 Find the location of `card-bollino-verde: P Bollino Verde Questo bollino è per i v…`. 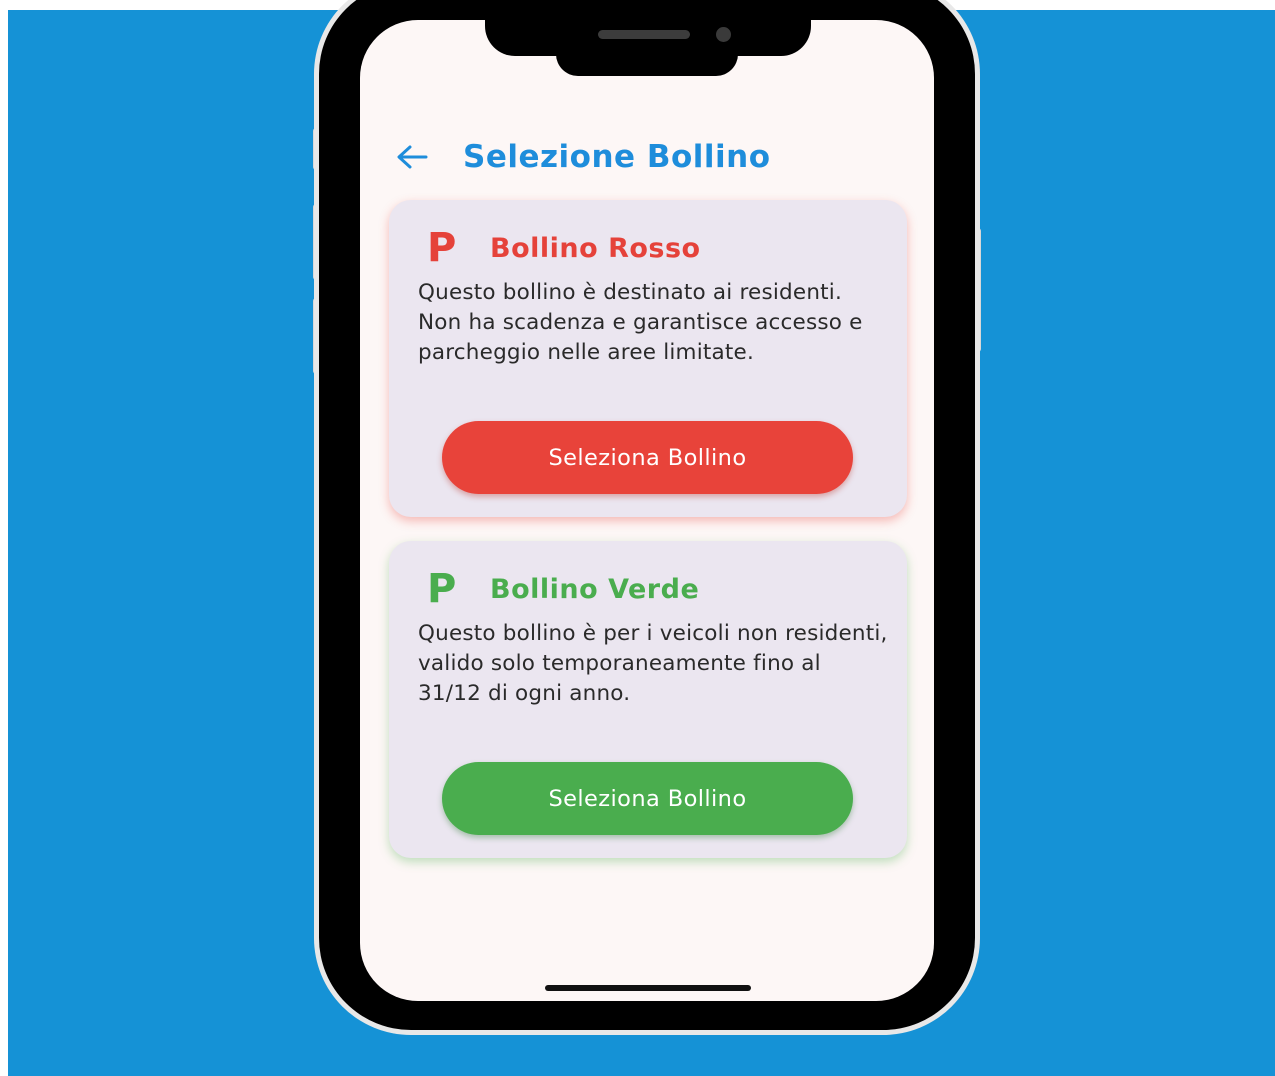

card-bollino-verde: P Bollino Verde Questo bollino è per i v… is located at coordinates (648, 699).